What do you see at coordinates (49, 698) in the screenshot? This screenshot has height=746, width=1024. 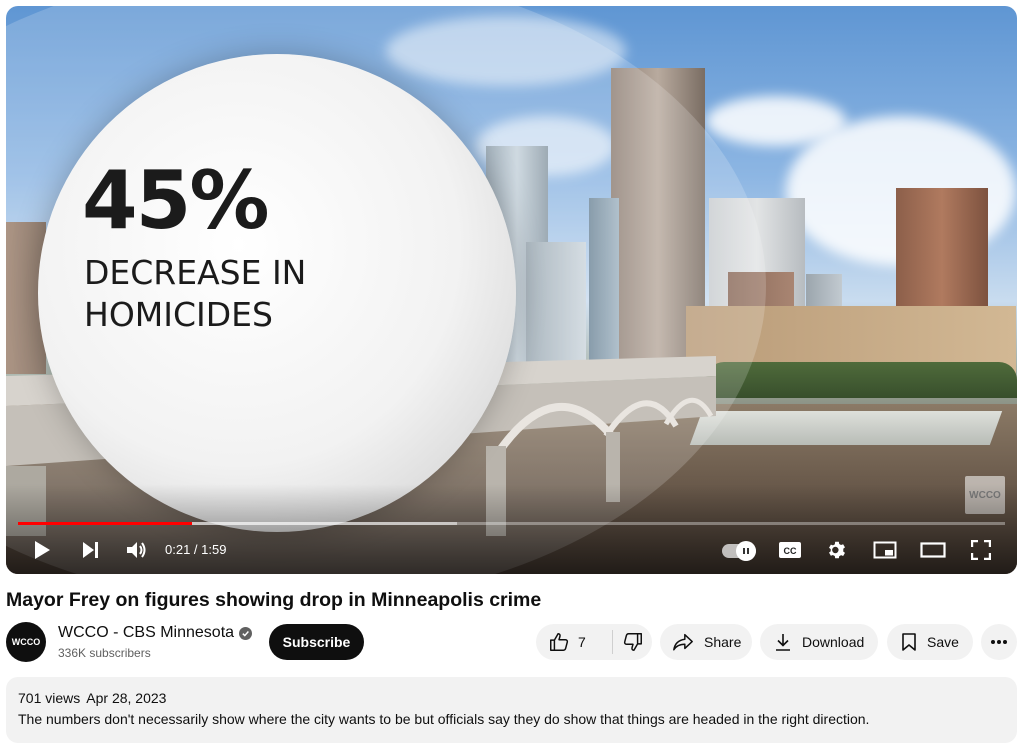 I see `view-count: 701 views` at bounding box center [49, 698].